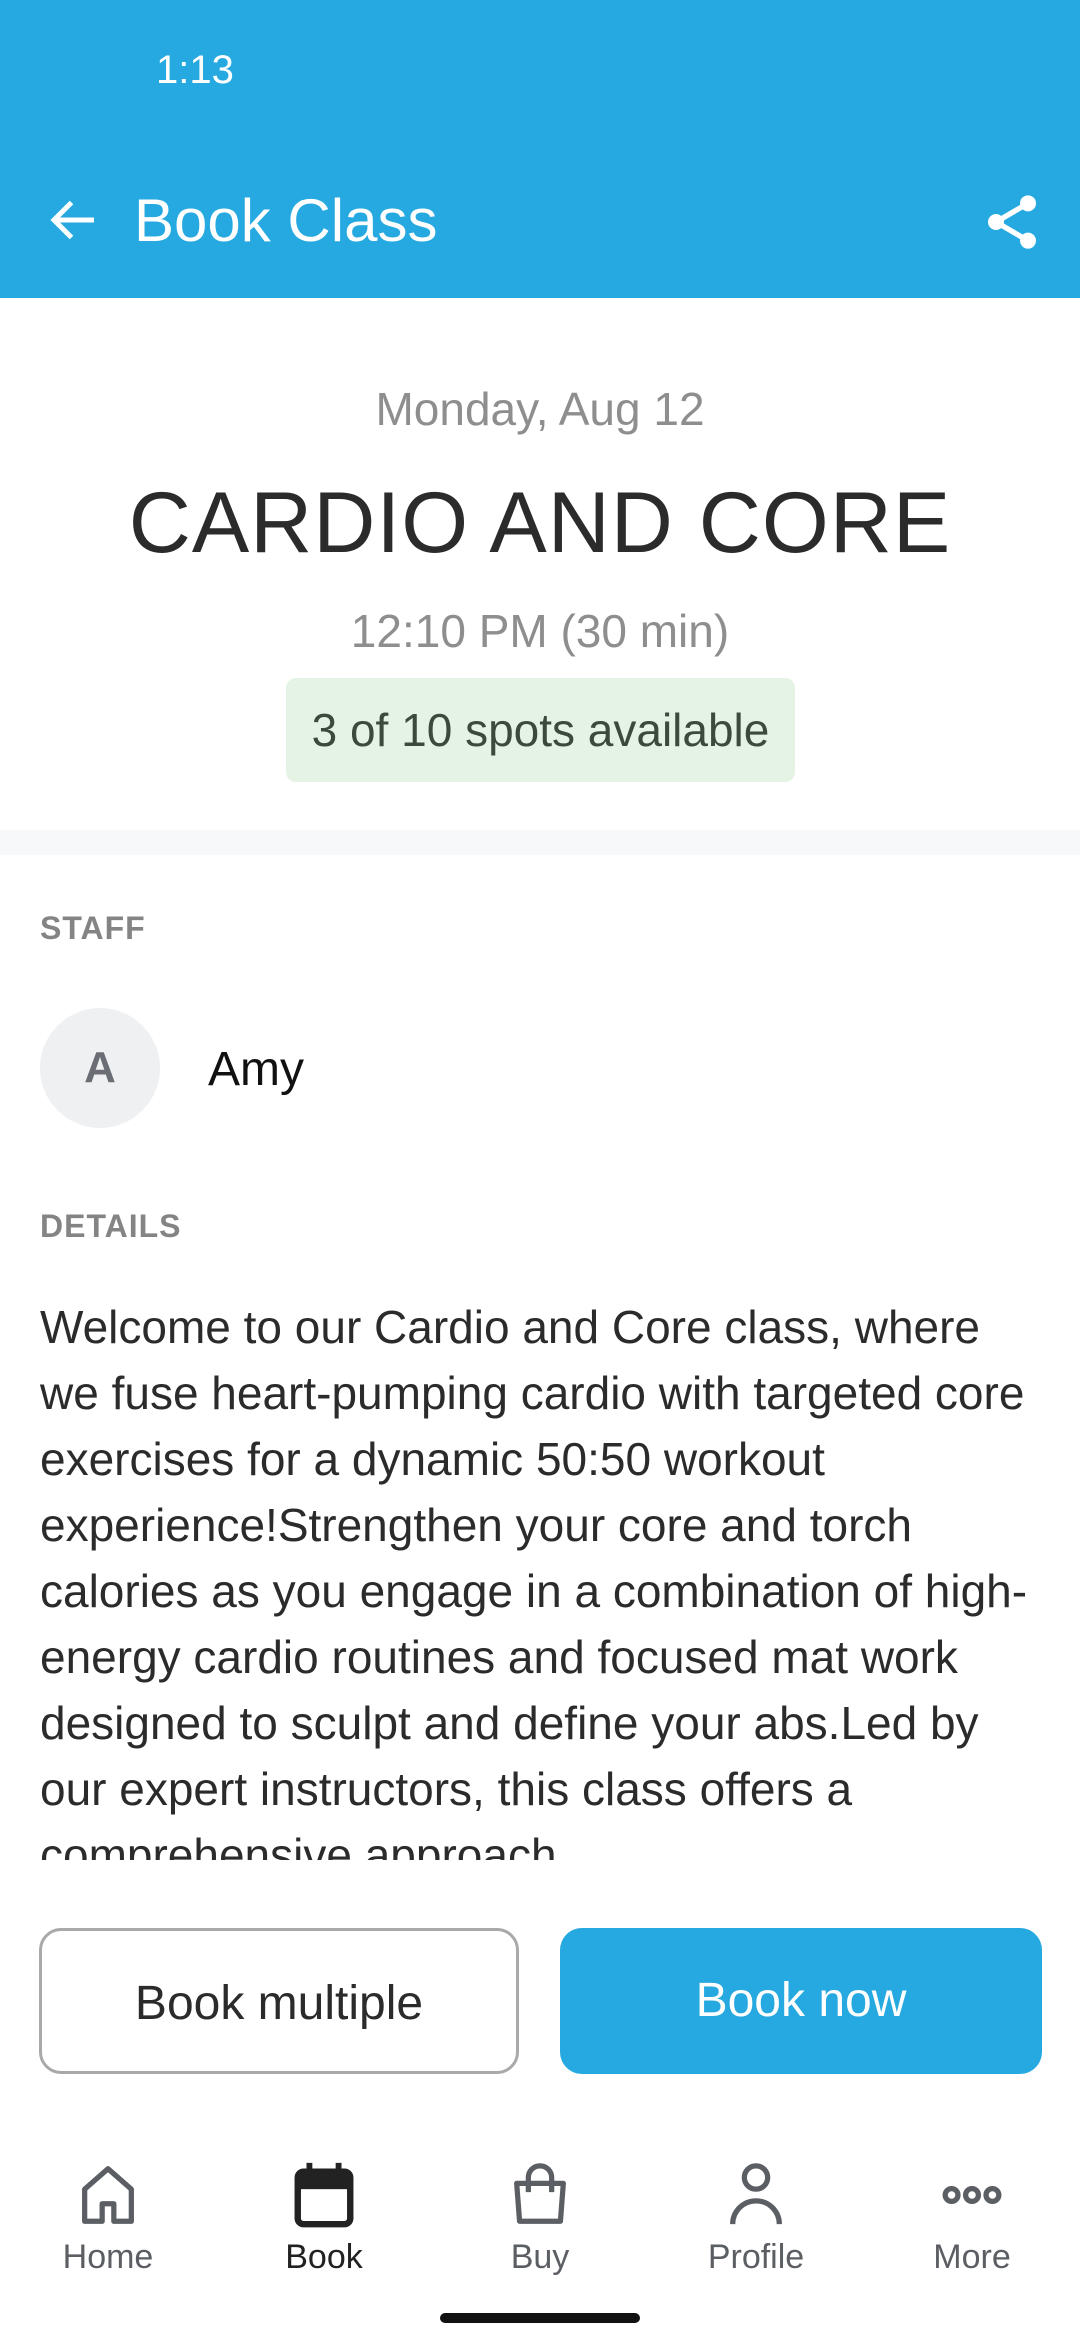 The width and height of the screenshot is (1080, 2340). Describe the element at coordinates (111, 1226) in the screenshot. I see `details-label: DETAILS` at that location.